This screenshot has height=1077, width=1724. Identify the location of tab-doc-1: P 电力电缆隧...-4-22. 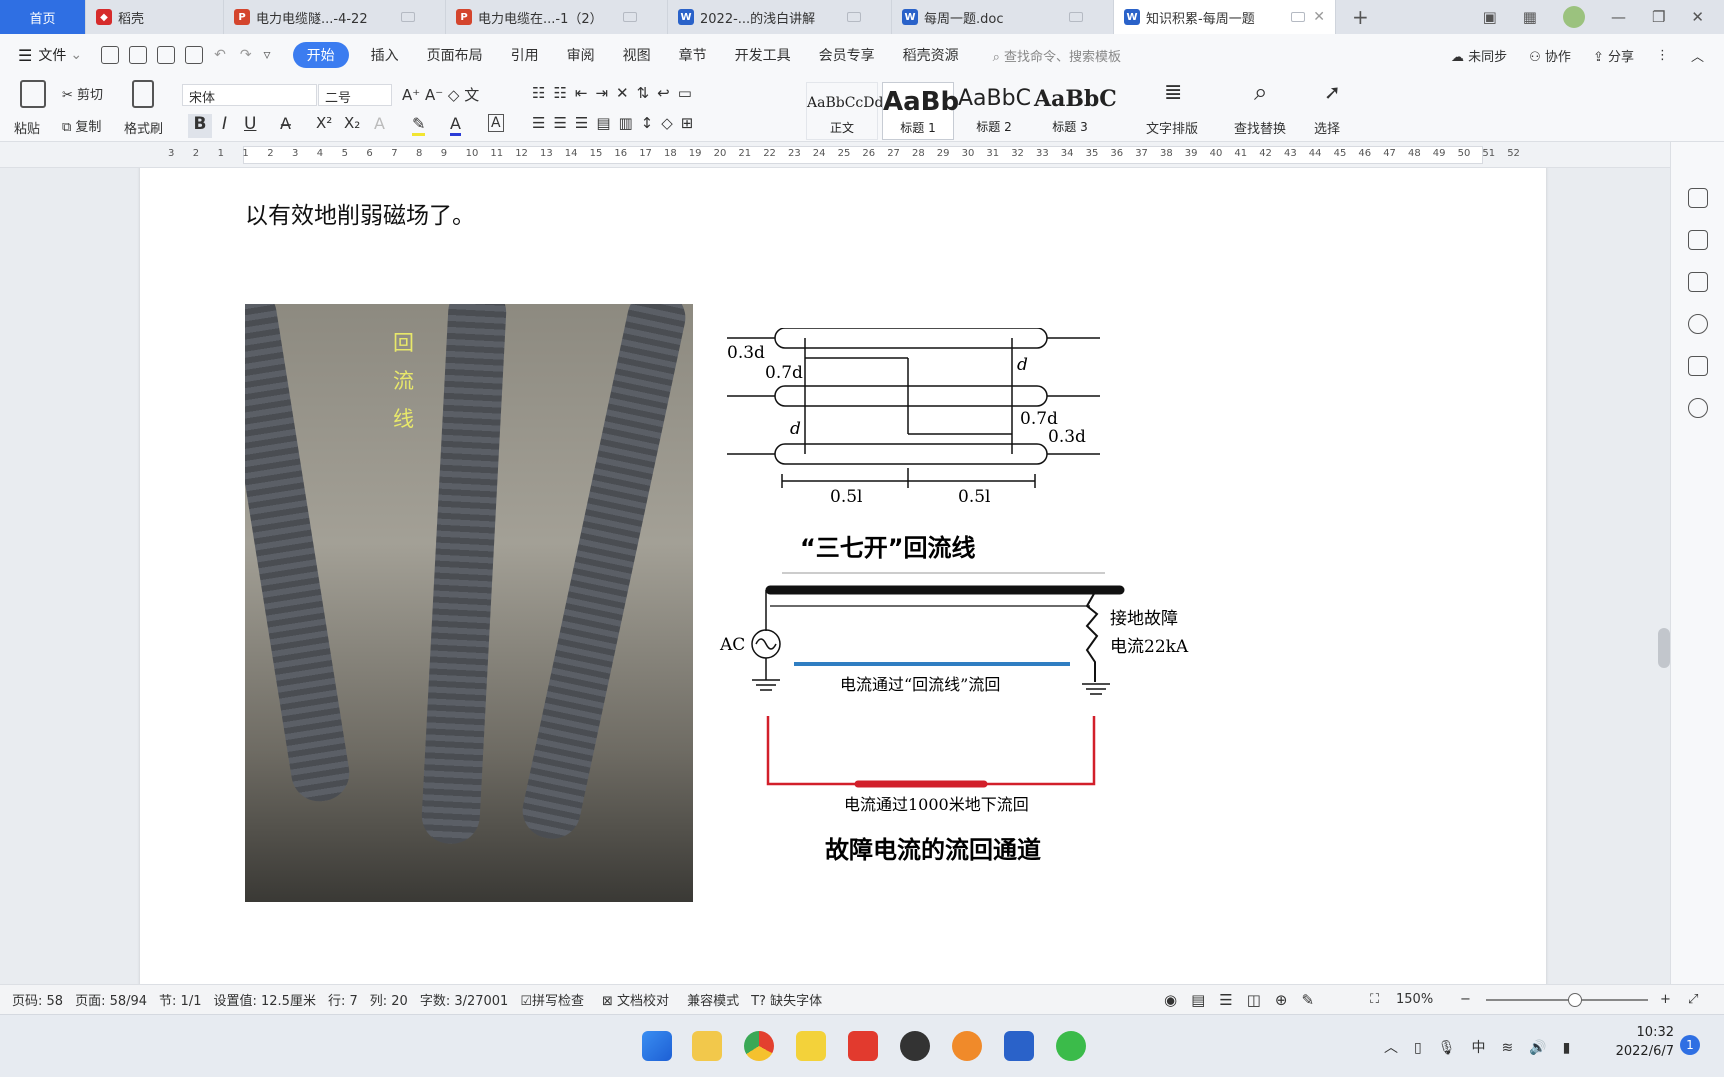
(335, 17).